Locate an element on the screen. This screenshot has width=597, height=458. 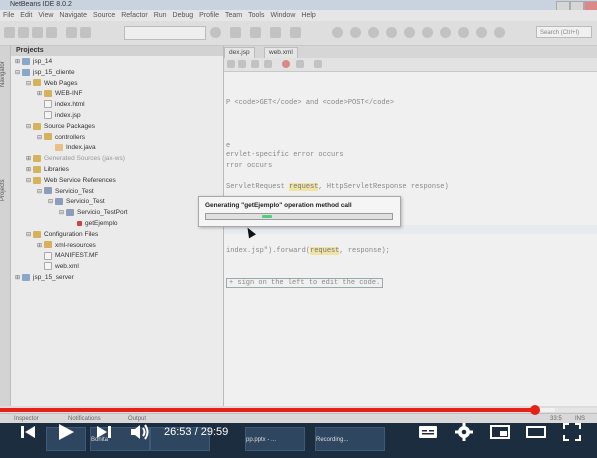
miniplayer-icon is located at coordinates (500, 432).